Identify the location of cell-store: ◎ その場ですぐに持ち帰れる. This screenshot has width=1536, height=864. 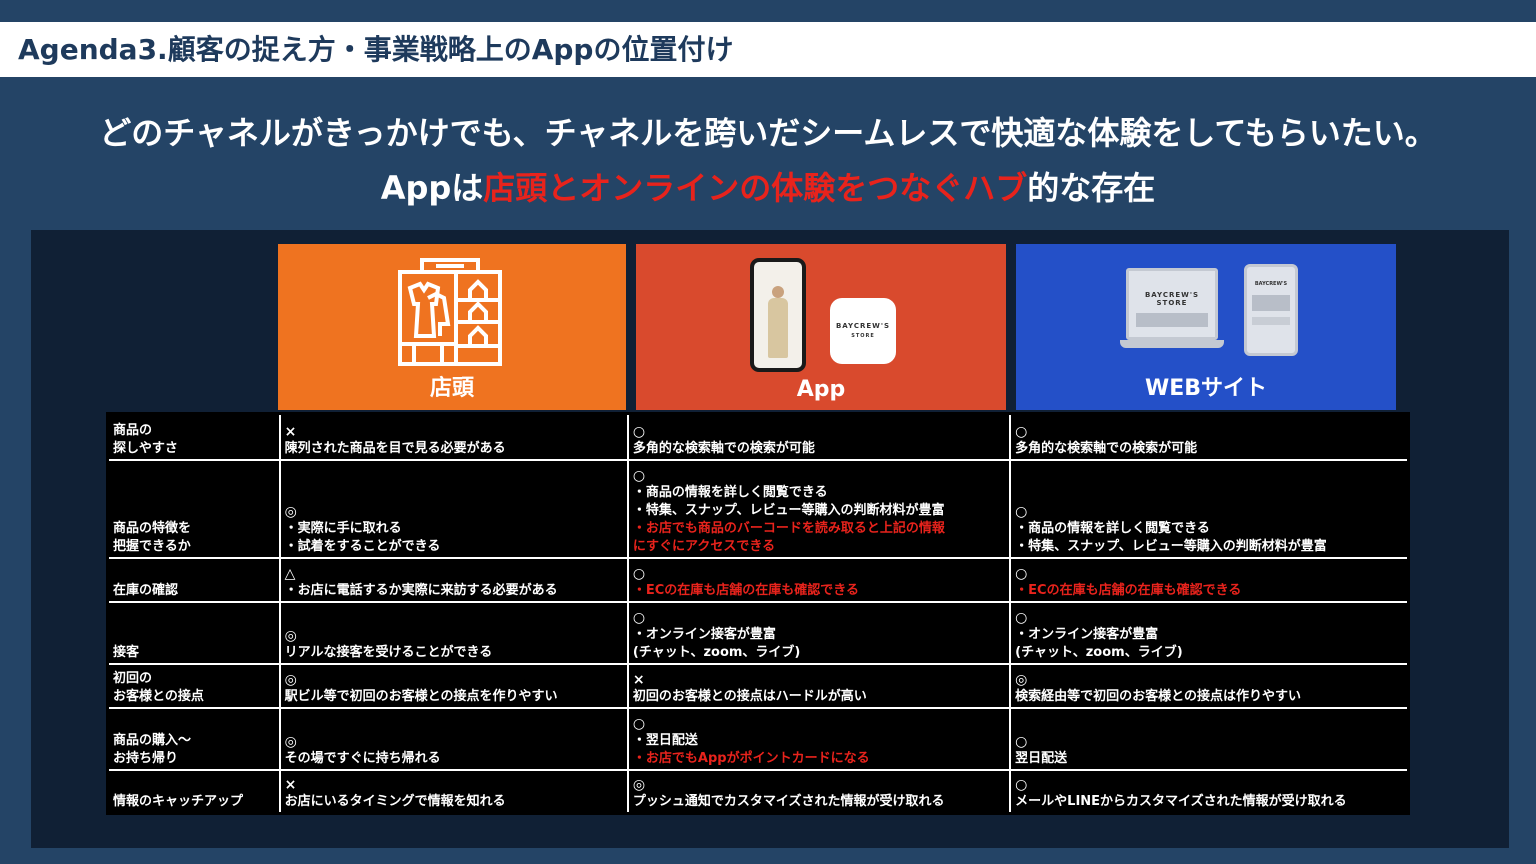
(453, 738).